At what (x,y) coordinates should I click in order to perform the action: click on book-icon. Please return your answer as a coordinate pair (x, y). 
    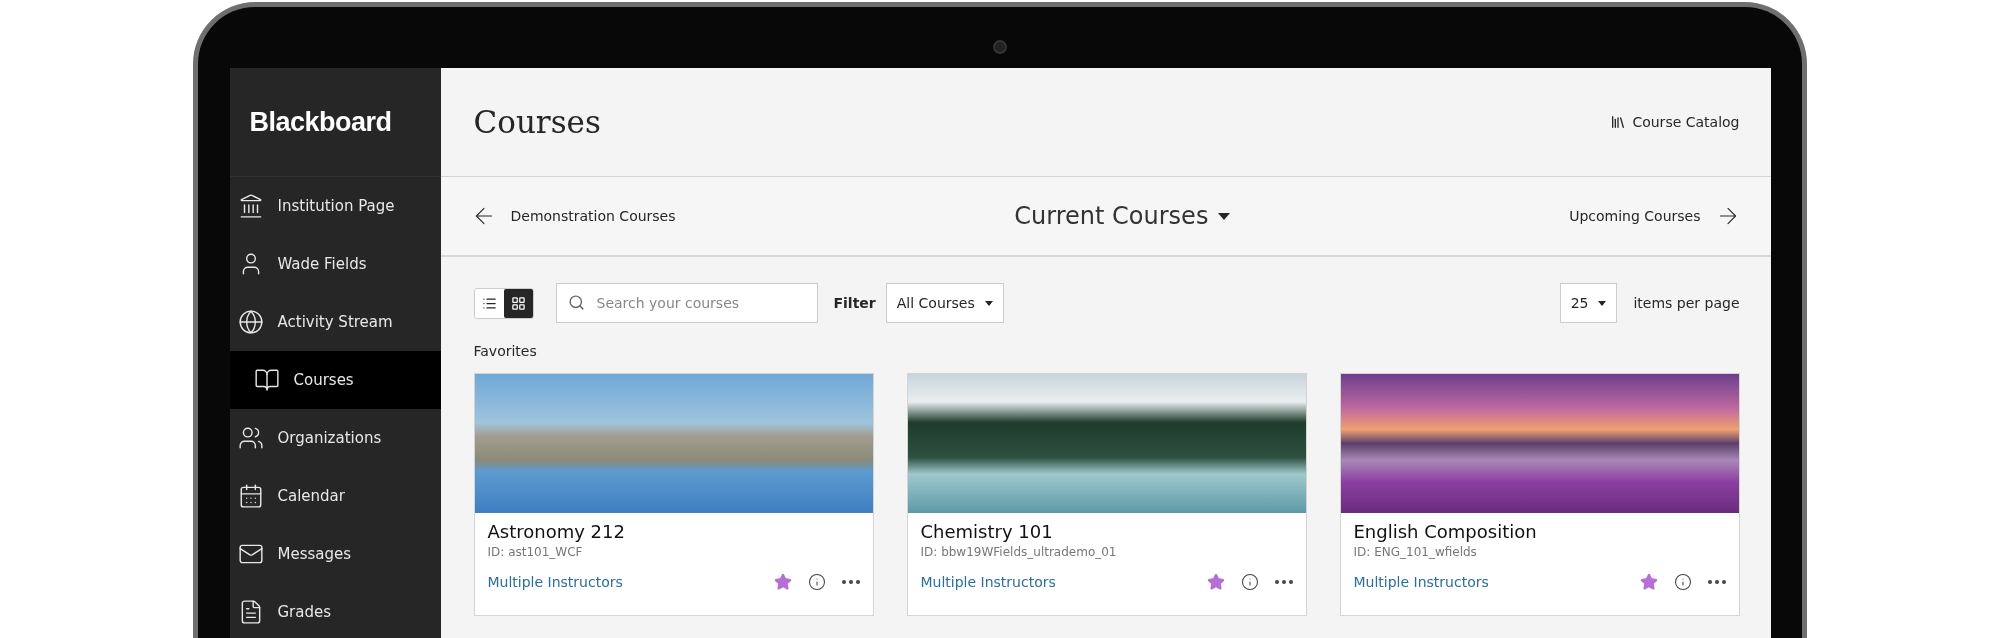
    Looking at the image, I should click on (266, 380).